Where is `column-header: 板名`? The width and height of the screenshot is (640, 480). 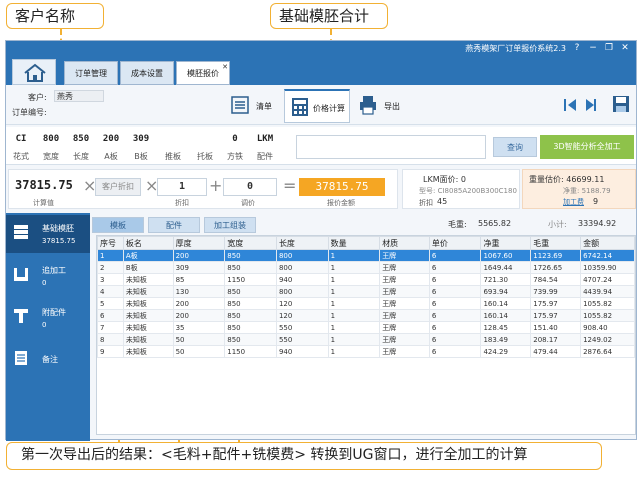
column-header: 板名 is located at coordinates (148, 243).